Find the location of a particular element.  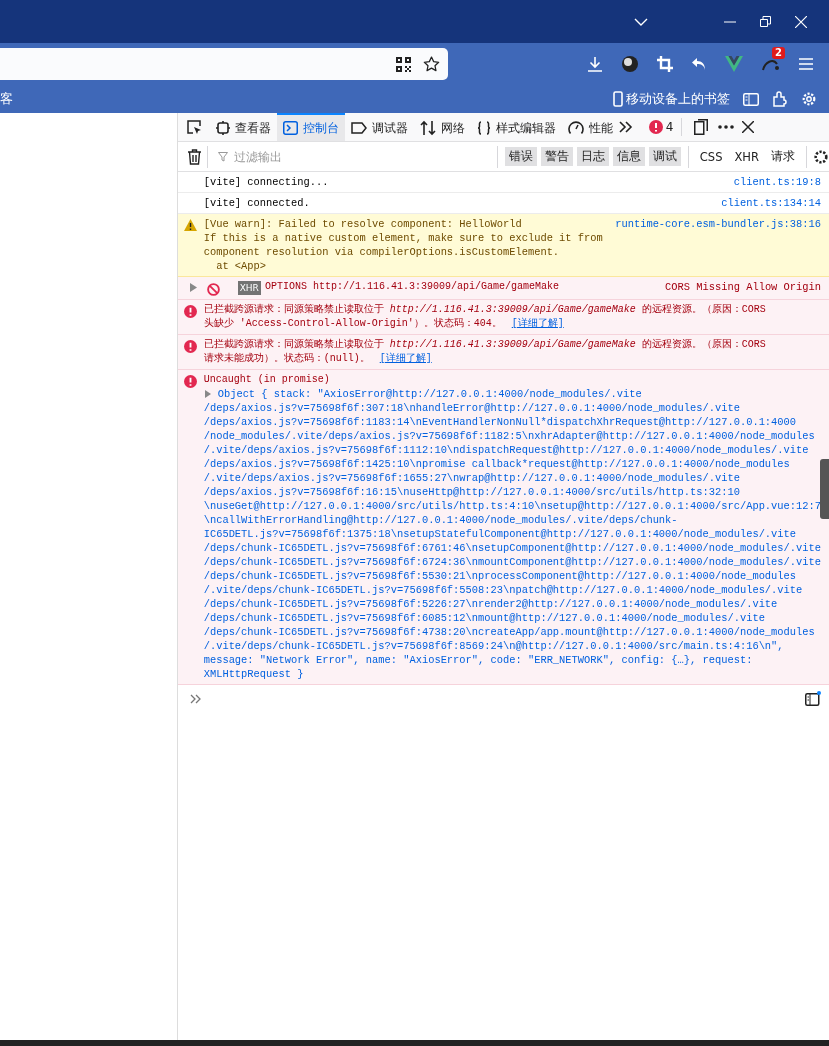

error-count: 4 is located at coordinates (669, 127).